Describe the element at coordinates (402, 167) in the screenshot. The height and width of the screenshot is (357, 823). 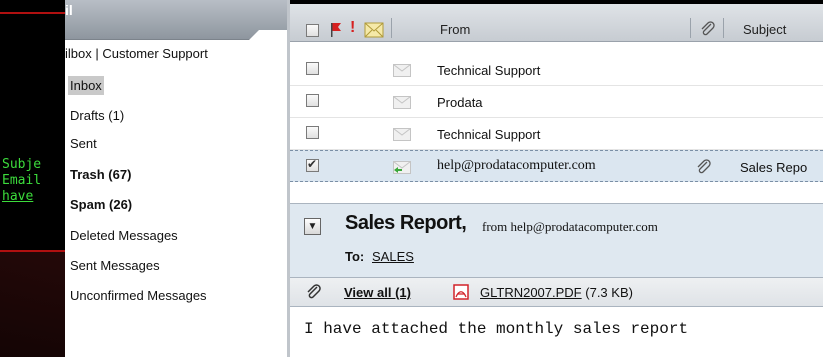
I see `envelope-replied-icon` at that location.